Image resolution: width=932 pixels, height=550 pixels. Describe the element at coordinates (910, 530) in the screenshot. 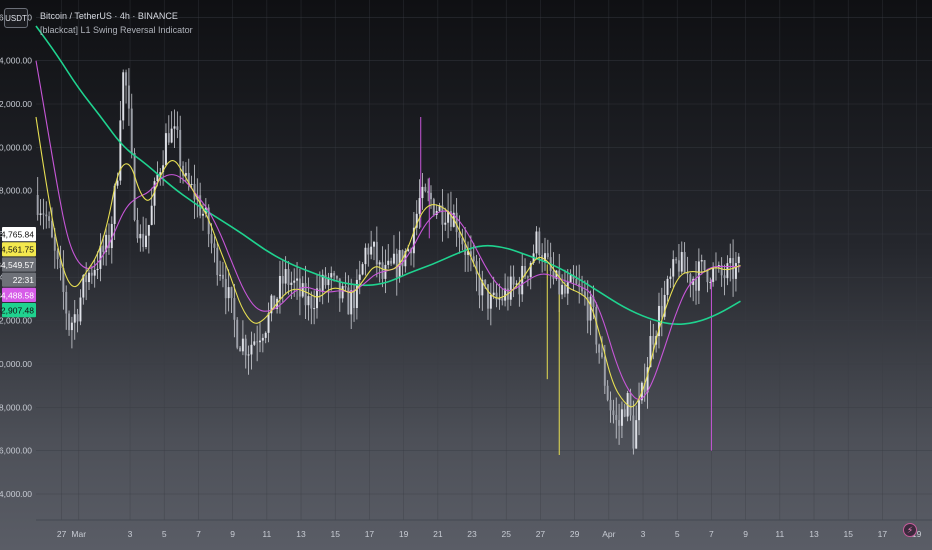

I see `lightning-icon: ⚡` at that location.